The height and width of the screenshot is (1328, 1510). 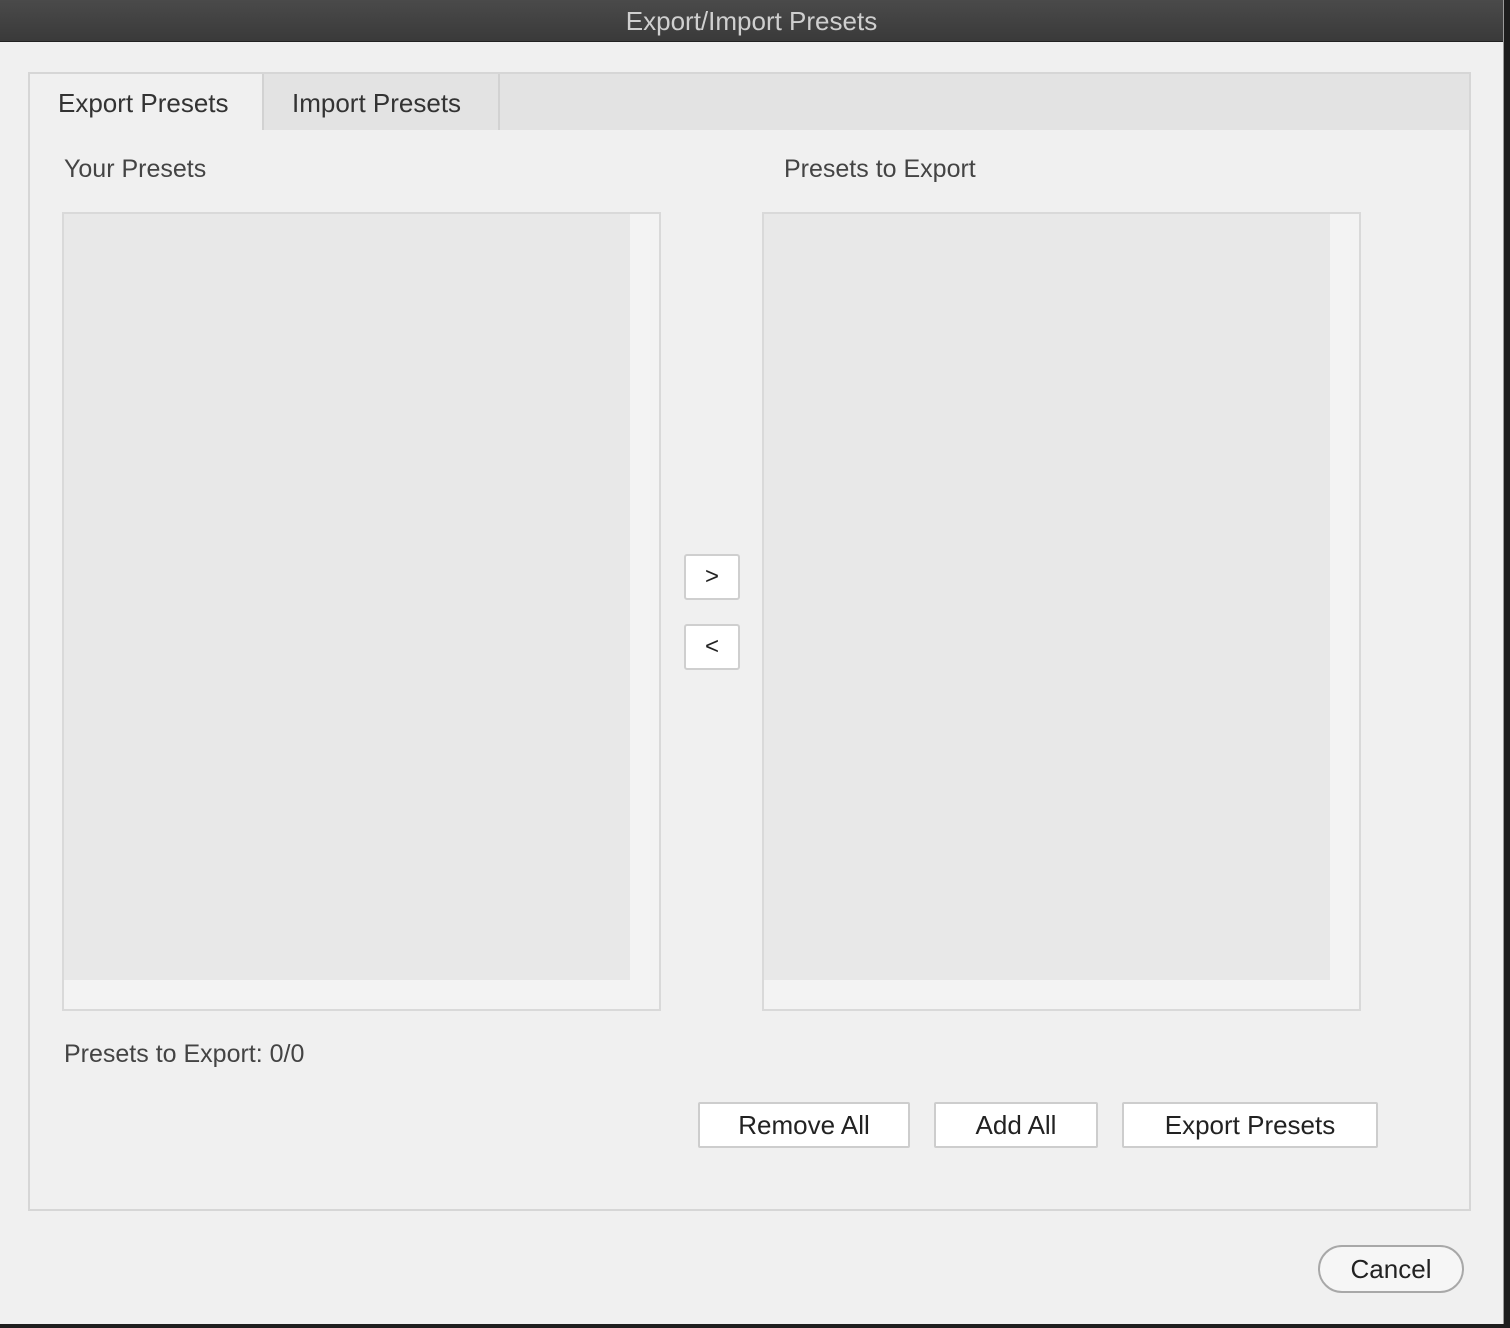 What do you see at coordinates (880, 169) in the screenshot?
I see `presets-to-export-label: Presets to Export` at bounding box center [880, 169].